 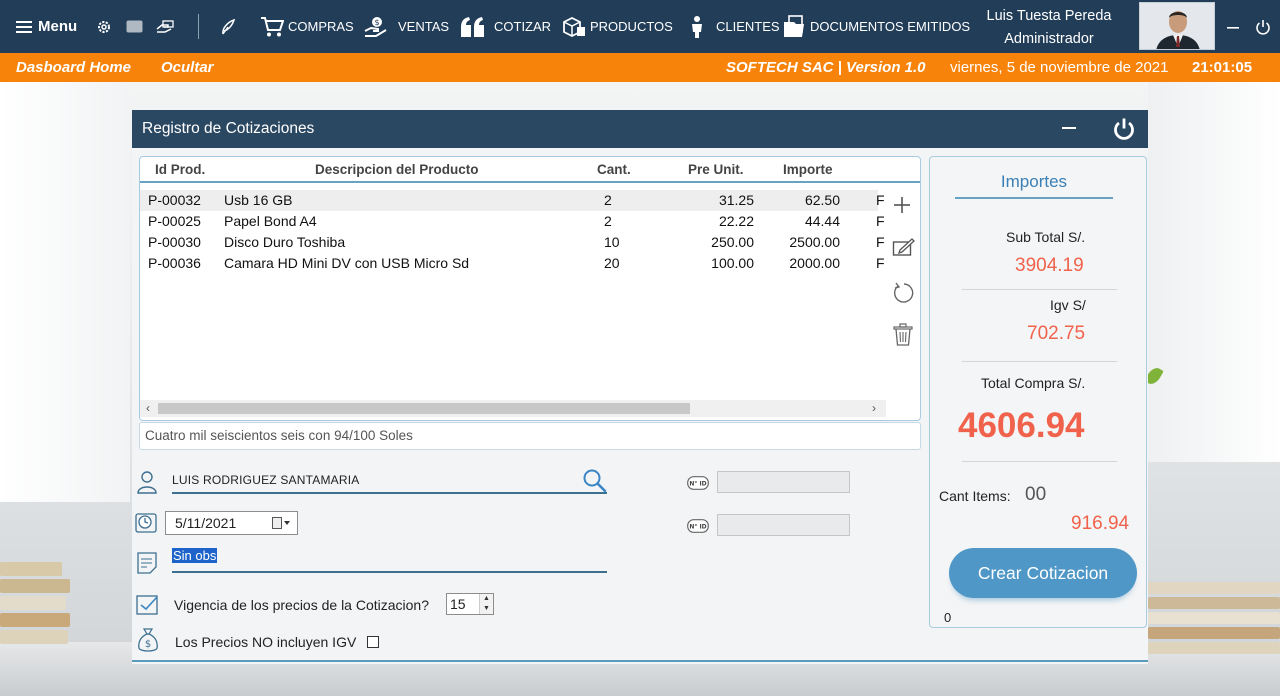 I want to click on note-icon, so click(x=147, y=565).